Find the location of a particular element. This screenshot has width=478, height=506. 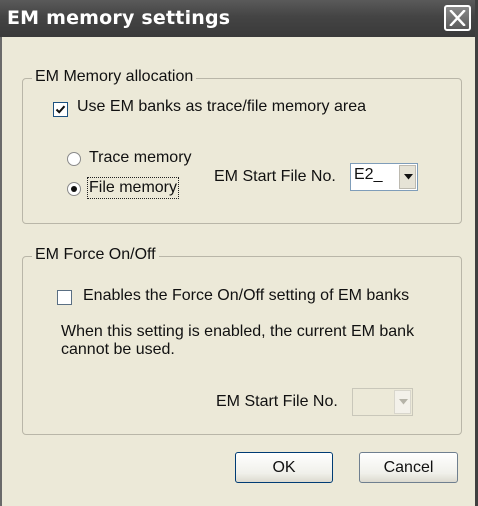

em-force-onoff-legend: EM Force On/Off is located at coordinates (95, 255).